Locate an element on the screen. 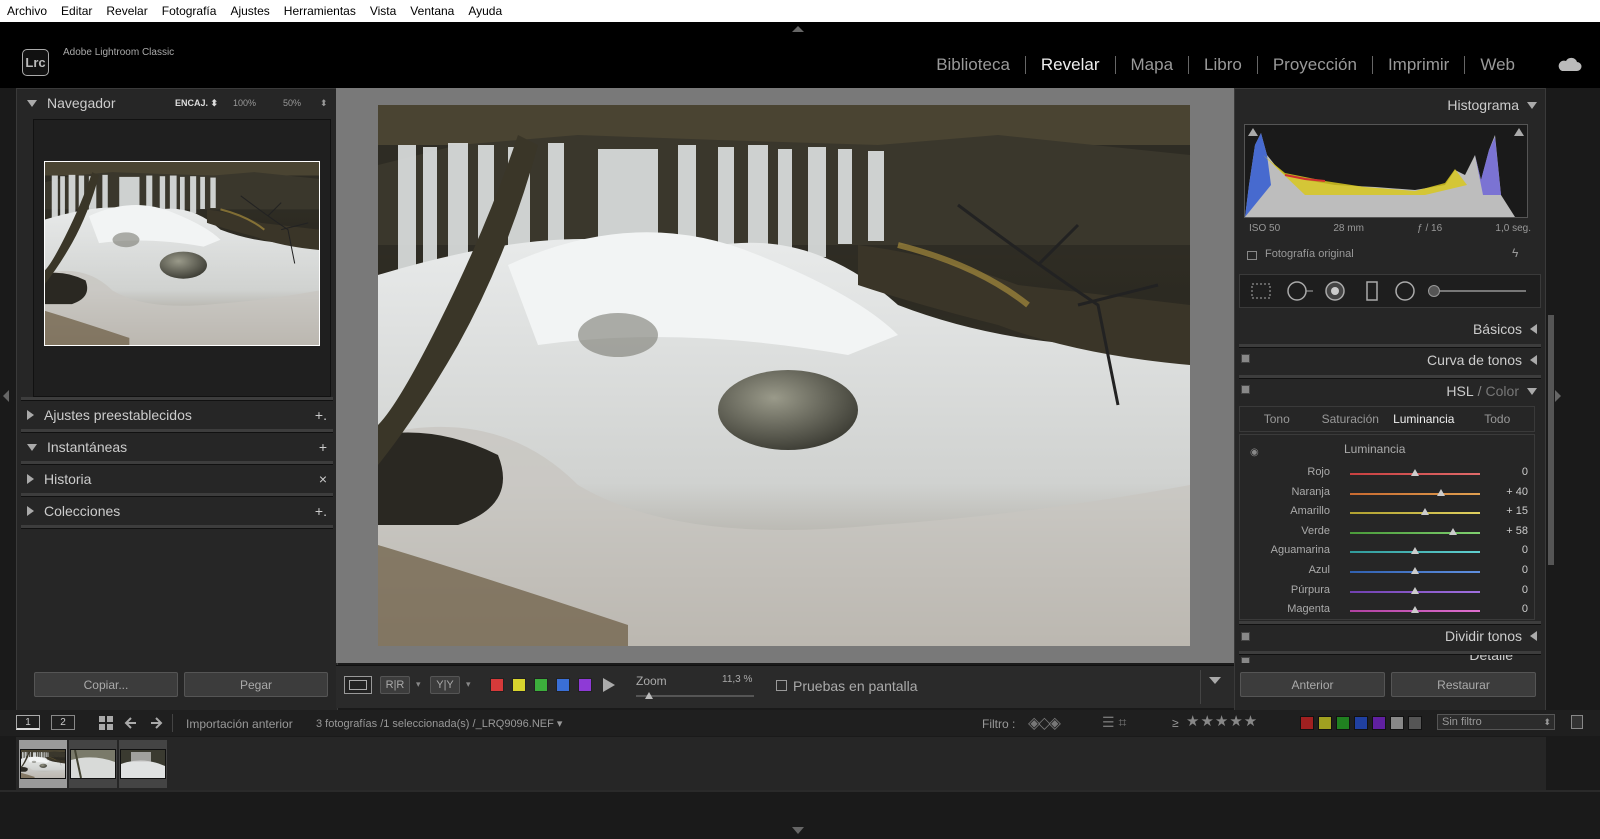 The width and height of the screenshot is (1600, 839). hsl-tab-todo: Todo is located at coordinates (1498, 419).